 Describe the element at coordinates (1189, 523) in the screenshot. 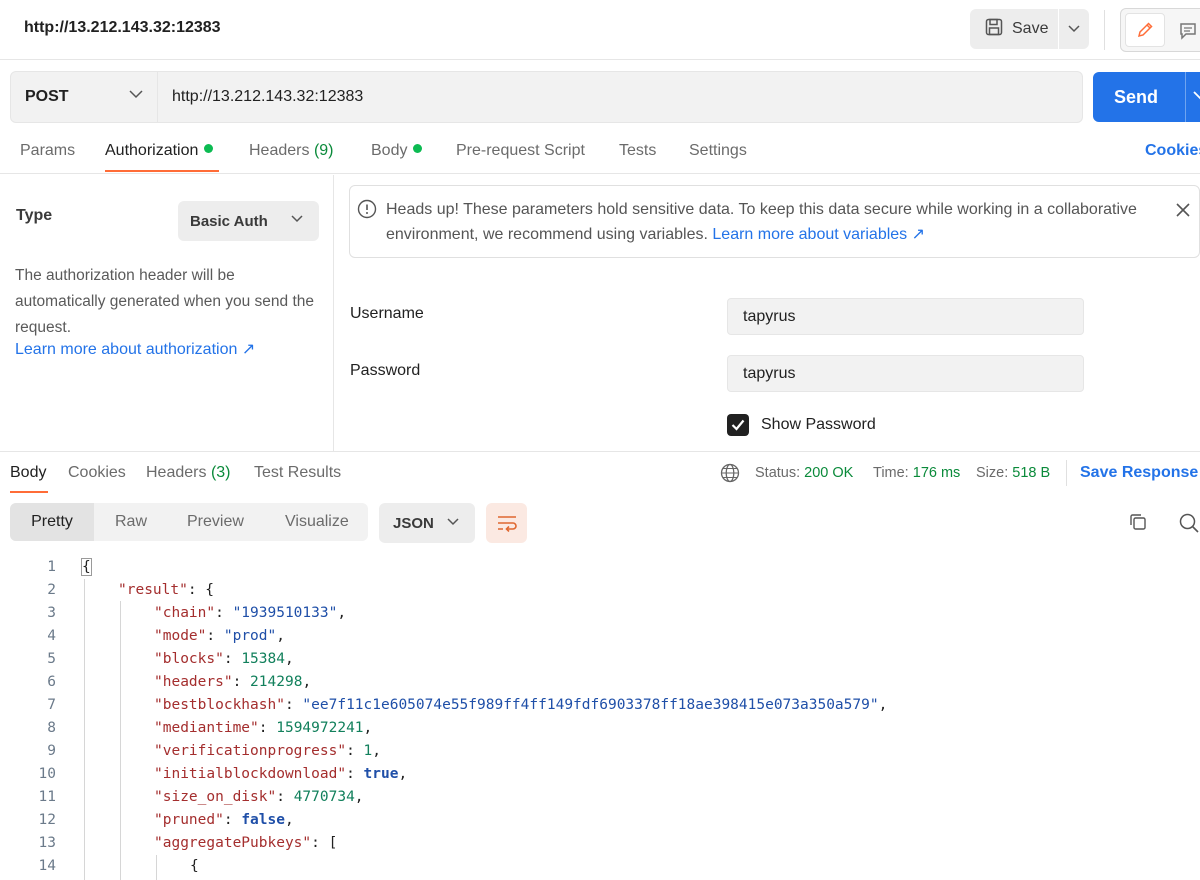

I see `search-icon` at that location.